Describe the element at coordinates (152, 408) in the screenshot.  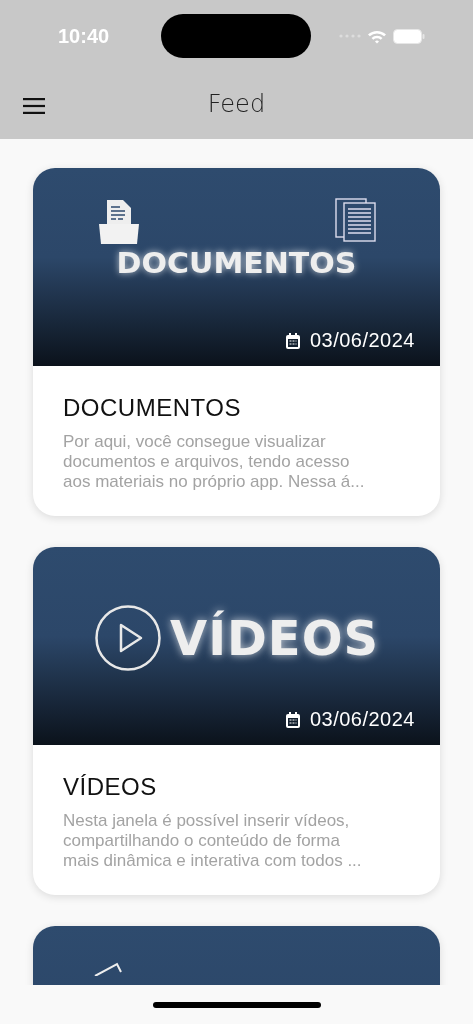
I see `card-title: DOCUMENTOS` at that location.